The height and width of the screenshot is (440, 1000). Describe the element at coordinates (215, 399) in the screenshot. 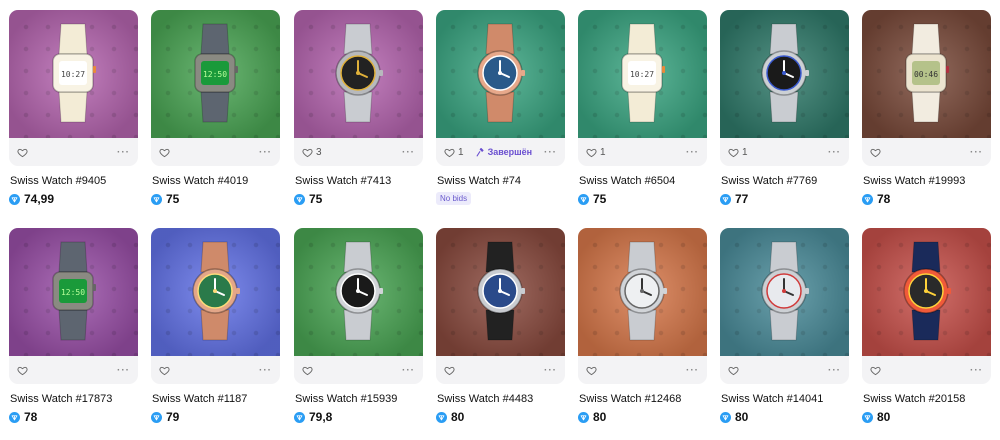

I see `nft-title: Swiss Watch #1187` at that location.